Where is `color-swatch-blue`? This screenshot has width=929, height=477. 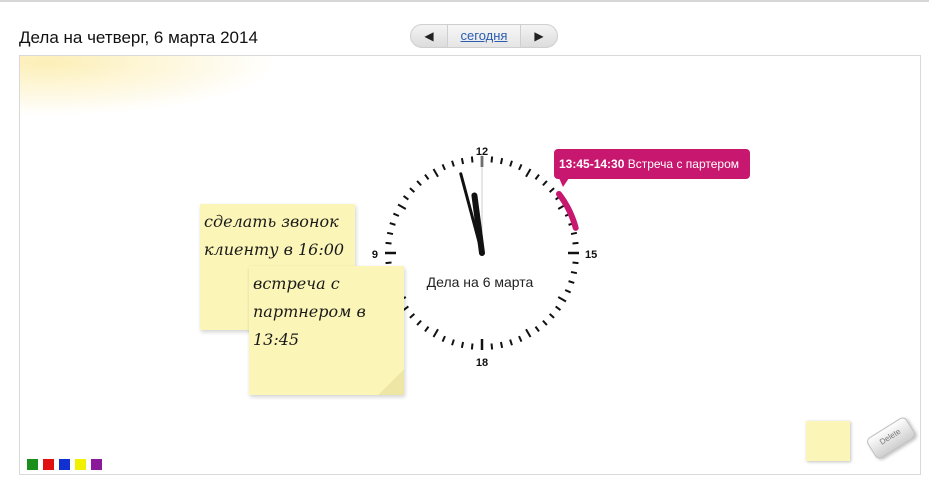
color-swatch-blue is located at coordinates (64, 464).